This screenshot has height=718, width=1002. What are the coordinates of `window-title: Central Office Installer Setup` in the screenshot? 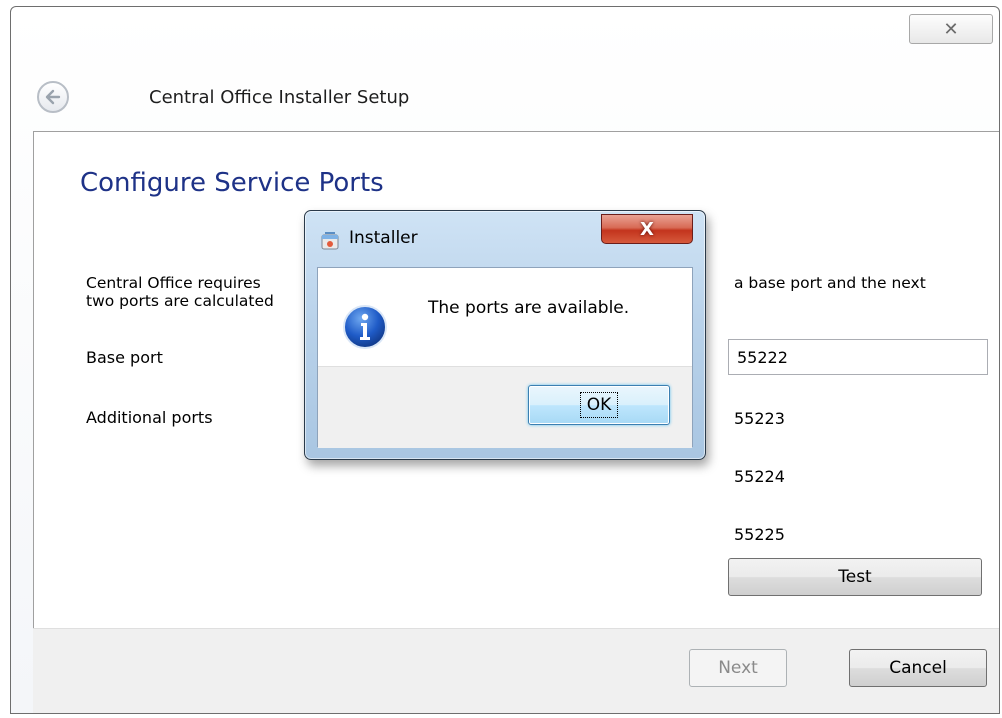 It's located at (279, 97).